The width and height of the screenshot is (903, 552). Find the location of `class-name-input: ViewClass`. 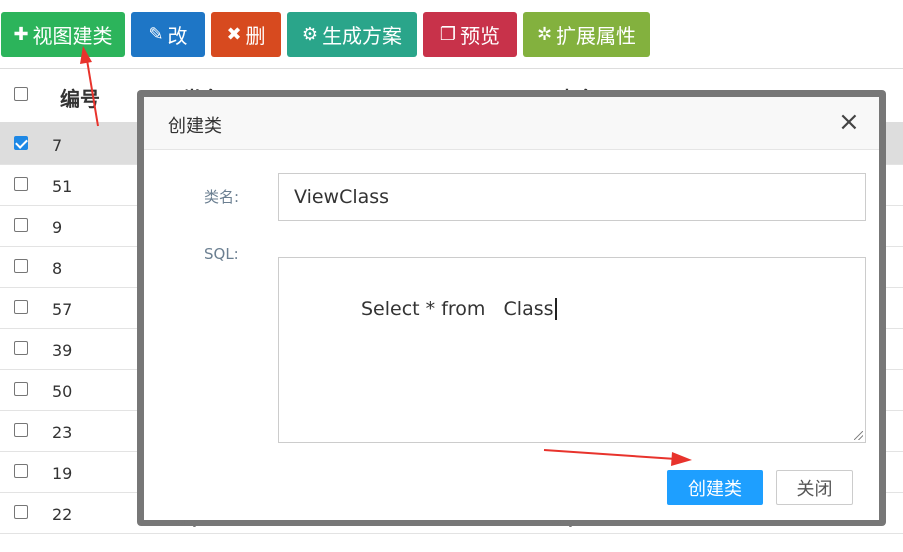

class-name-input: ViewClass is located at coordinates (572, 197).